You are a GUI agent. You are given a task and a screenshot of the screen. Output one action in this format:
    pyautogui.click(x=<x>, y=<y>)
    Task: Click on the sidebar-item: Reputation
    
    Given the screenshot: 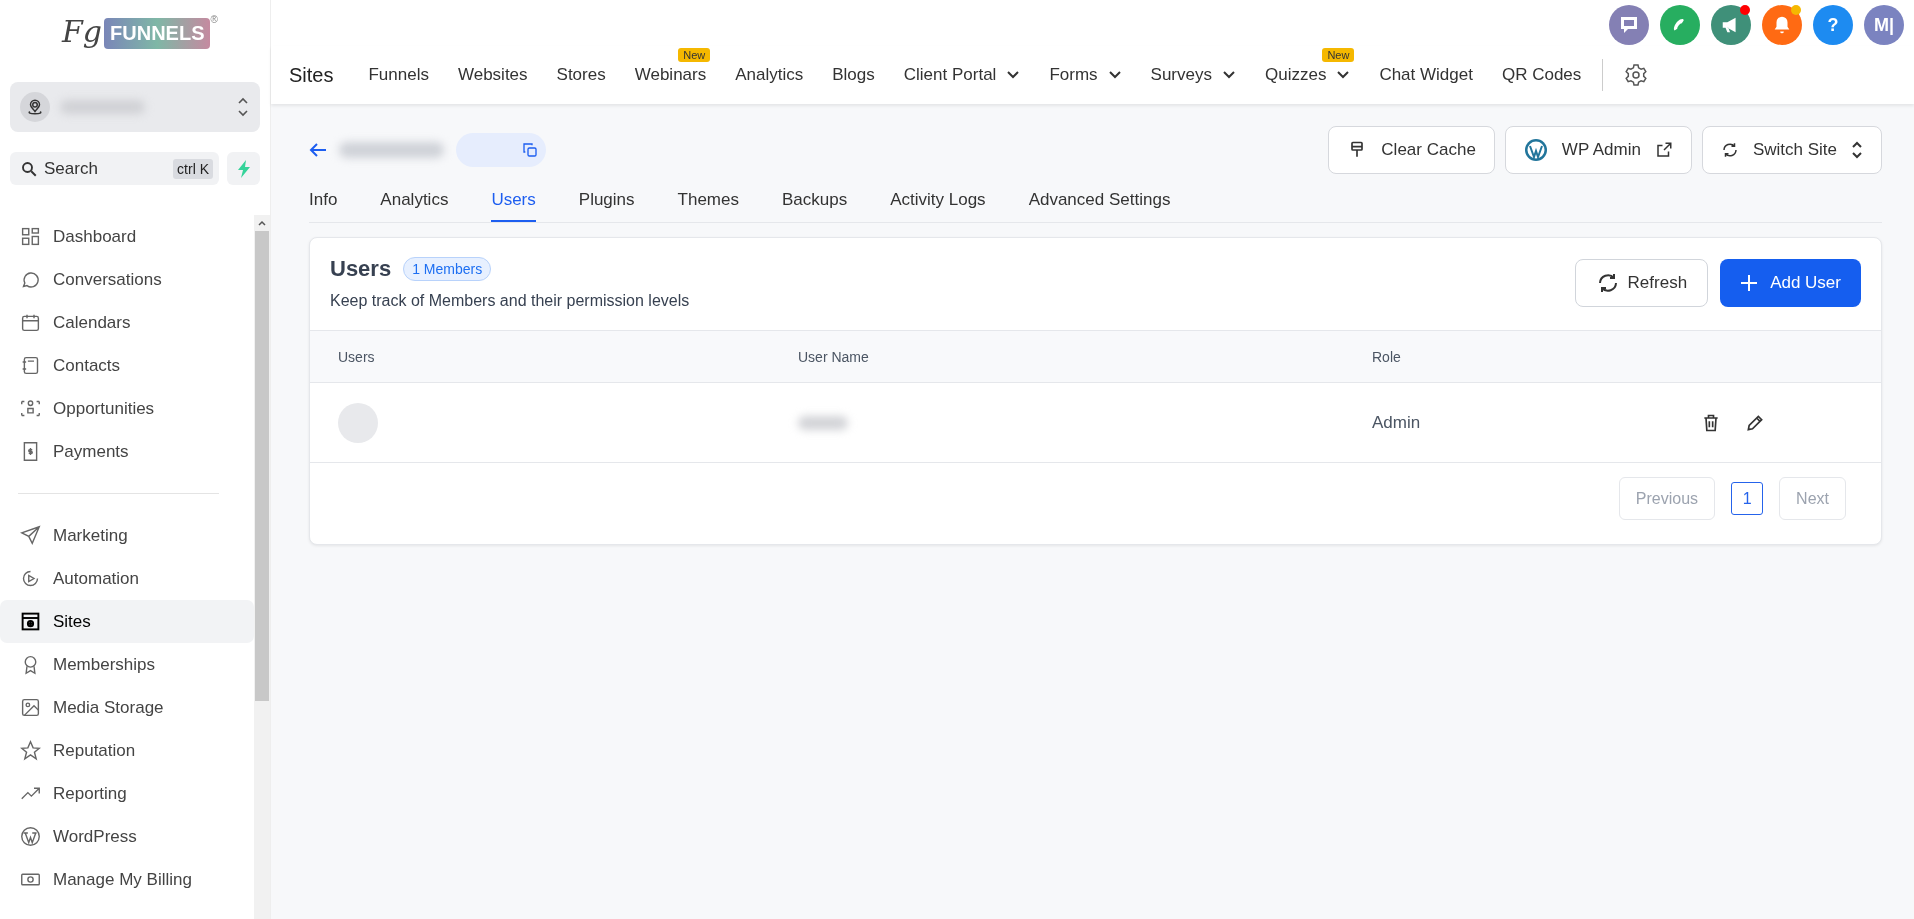 What is the action you would take?
    pyautogui.click(x=127, y=750)
    